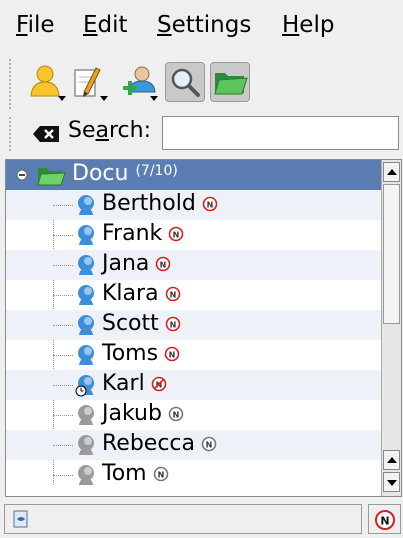 This screenshot has height=538, width=403. I want to click on search-toggle-button, so click(185, 82).